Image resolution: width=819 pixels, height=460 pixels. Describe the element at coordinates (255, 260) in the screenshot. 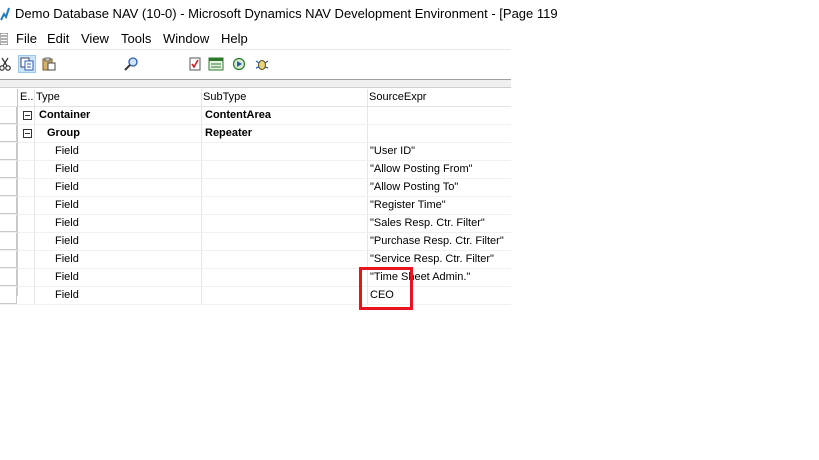

I see `table-row: Field "Service Resp. Ctr. Filter"` at that location.